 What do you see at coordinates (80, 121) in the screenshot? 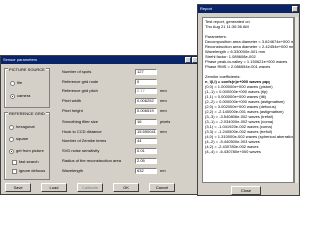
I see `field-label-smoothing-filter-size: Smoothing filter size` at bounding box center [80, 121].